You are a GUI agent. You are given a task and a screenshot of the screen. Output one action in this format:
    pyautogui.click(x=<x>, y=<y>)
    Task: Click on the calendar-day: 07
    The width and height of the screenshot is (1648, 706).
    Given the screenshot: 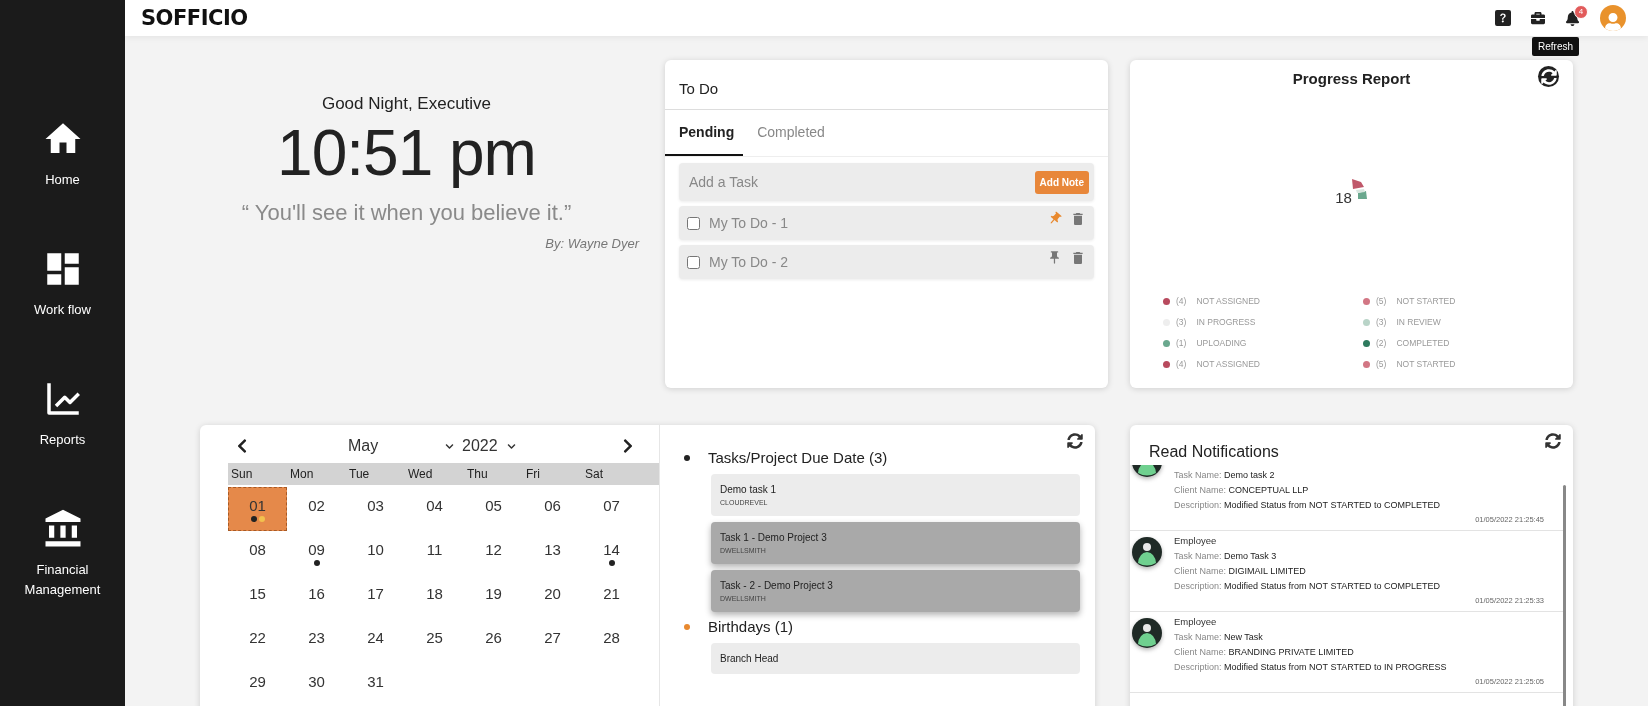 What is the action you would take?
    pyautogui.click(x=611, y=509)
    